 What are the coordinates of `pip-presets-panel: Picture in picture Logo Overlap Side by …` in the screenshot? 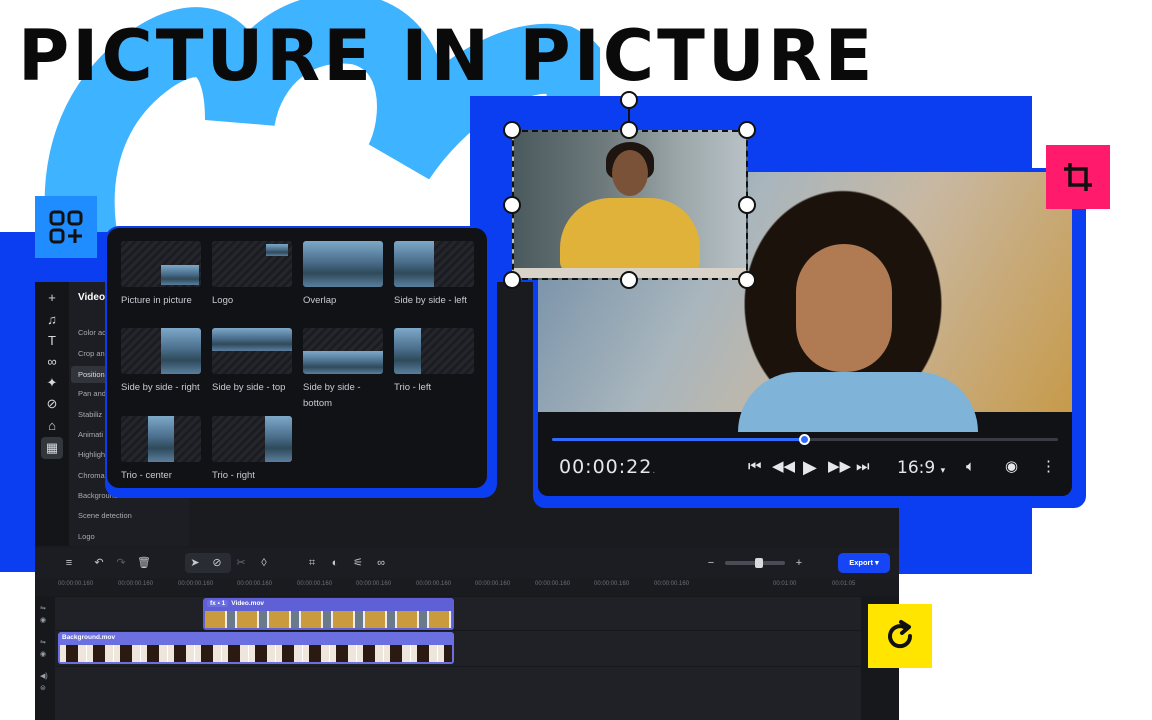 It's located at (297, 358).